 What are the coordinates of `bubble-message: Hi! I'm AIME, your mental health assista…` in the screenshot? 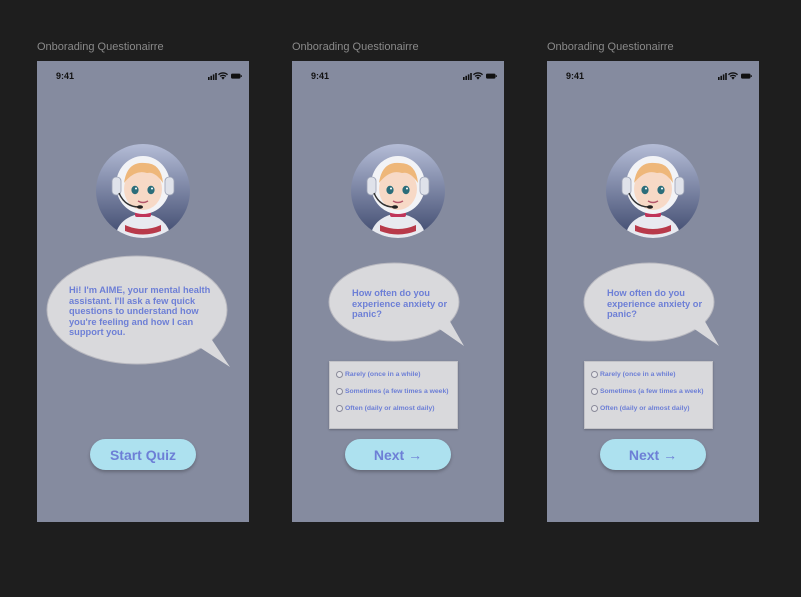 It's located at (140, 311).